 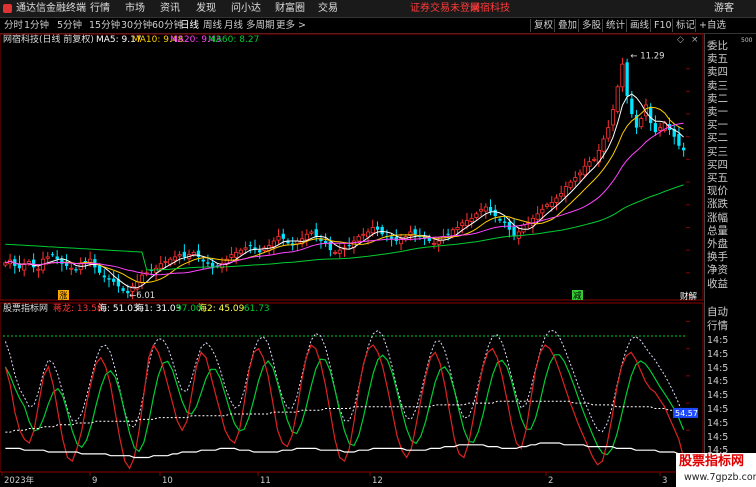 What do you see at coordinates (717, 125) in the screenshot?
I see `panel-field-6: 买一` at bounding box center [717, 125].